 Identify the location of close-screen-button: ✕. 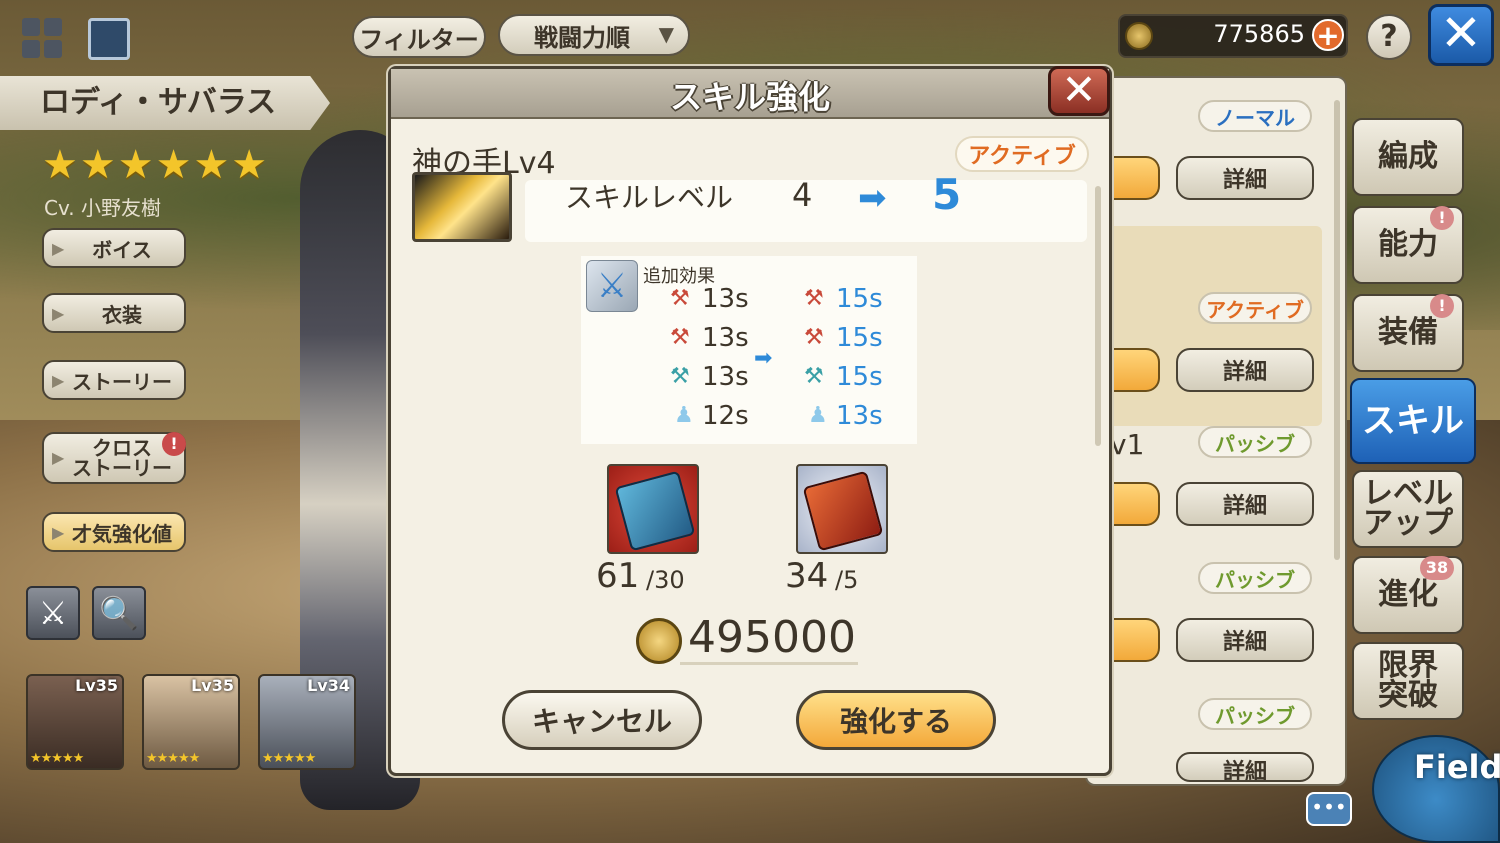
(1461, 35).